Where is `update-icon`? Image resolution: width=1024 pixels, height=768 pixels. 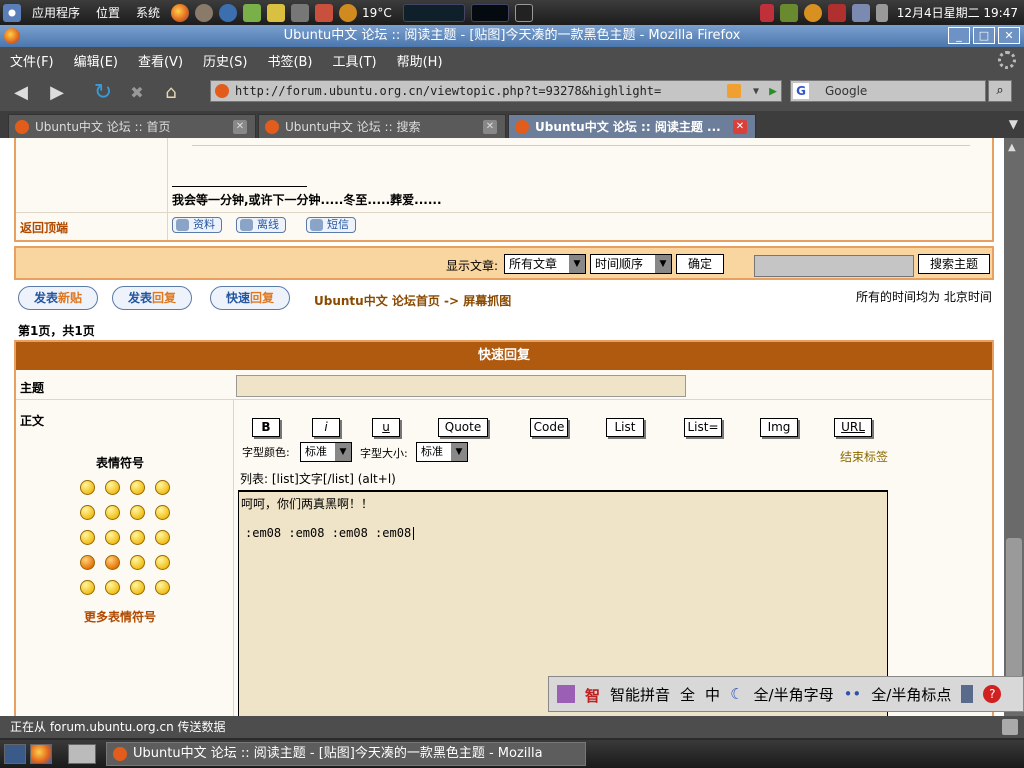 update-icon is located at coordinates (788, 12).